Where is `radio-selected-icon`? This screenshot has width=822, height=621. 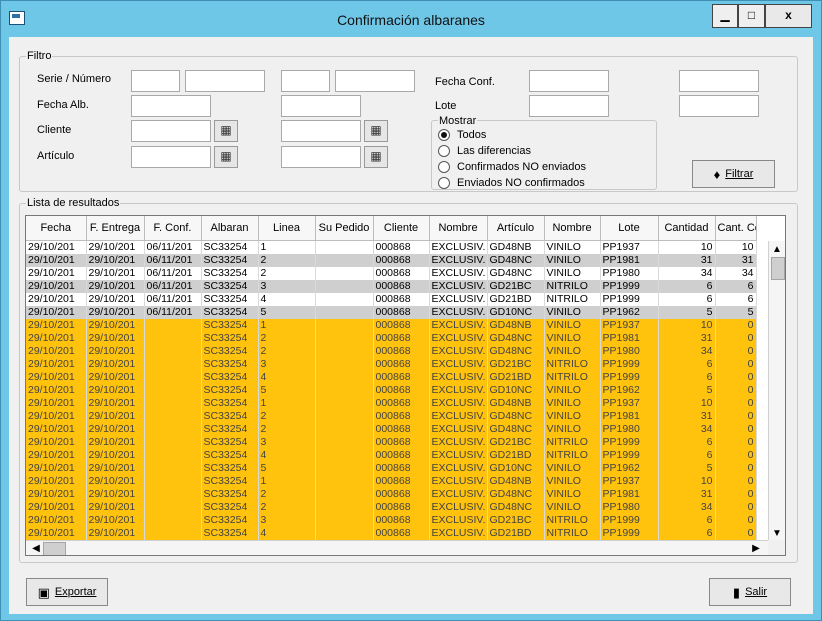
radio-selected-icon is located at coordinates (444, 135).